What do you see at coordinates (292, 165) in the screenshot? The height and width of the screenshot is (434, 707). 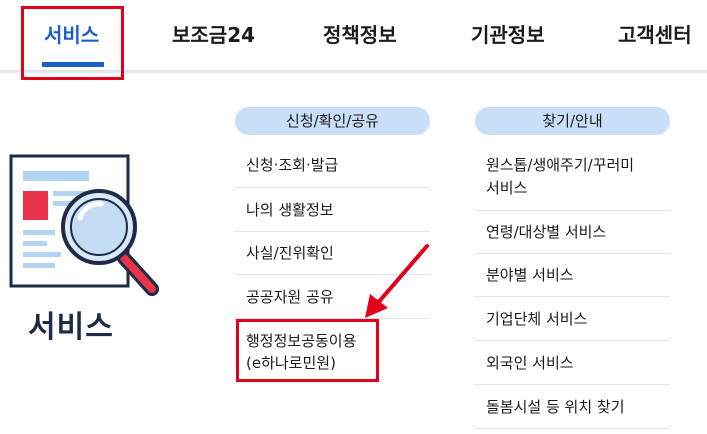 I see `menu-item-apply-inquiry-issue: 신청·조회·발급` at bounding box center [292, 165].